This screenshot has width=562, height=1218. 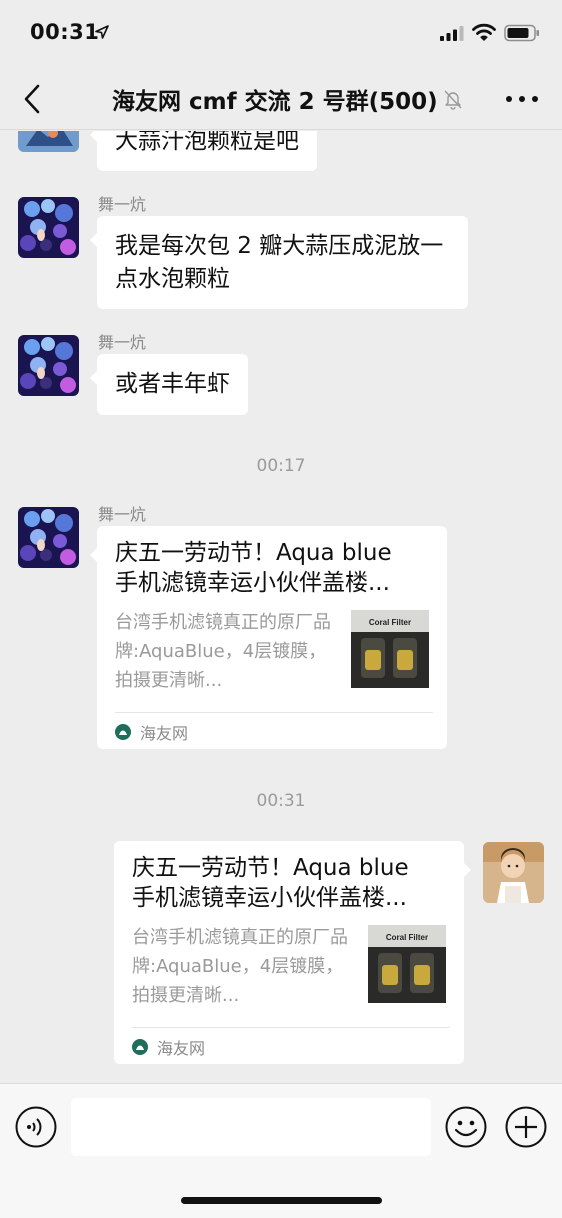 I want to click on timestamp: 00:17, so click(x=281, y=466).